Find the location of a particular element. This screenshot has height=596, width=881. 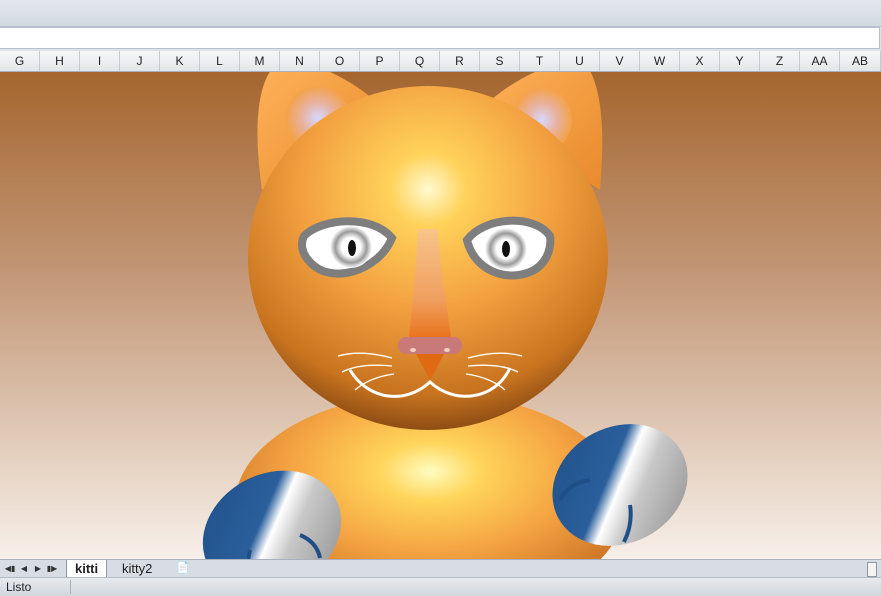

column-header-v: V is located at coordinates (620, 61).